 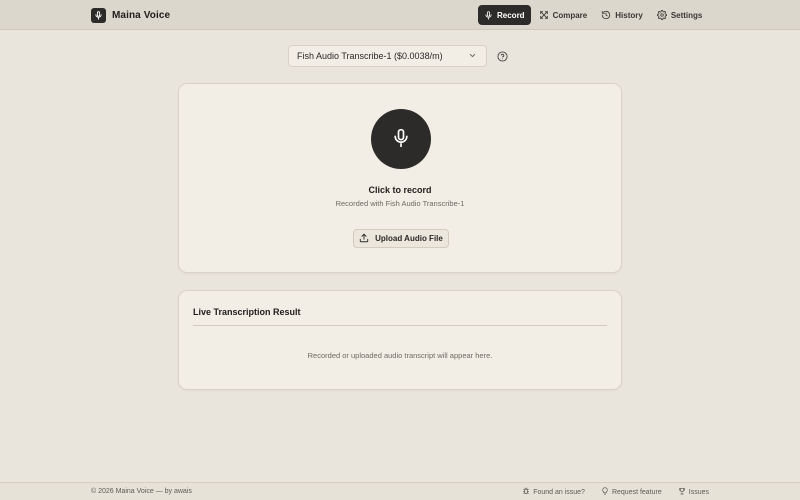 What do you see at coordinates (364, 239) in the screenshot?
I see `upload-icon` at bounding box center [364, 239].